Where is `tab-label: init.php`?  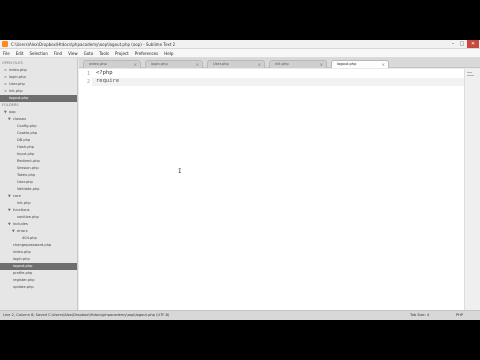
tab-label: init.php is located at coordinates (282, 64).